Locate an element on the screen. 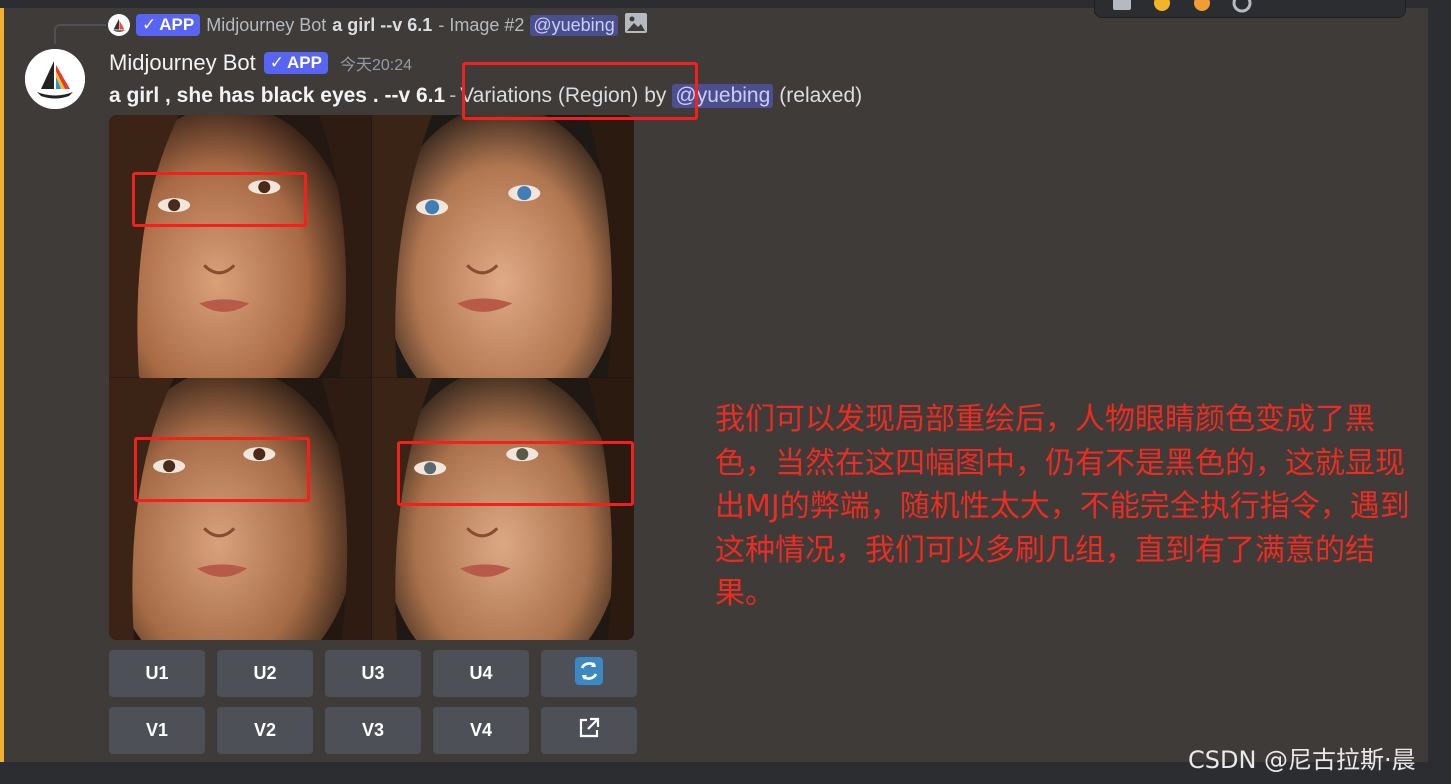 The height and width of the screenshot is (784, 1451). reroll-button is located at coordinates (589, 673).